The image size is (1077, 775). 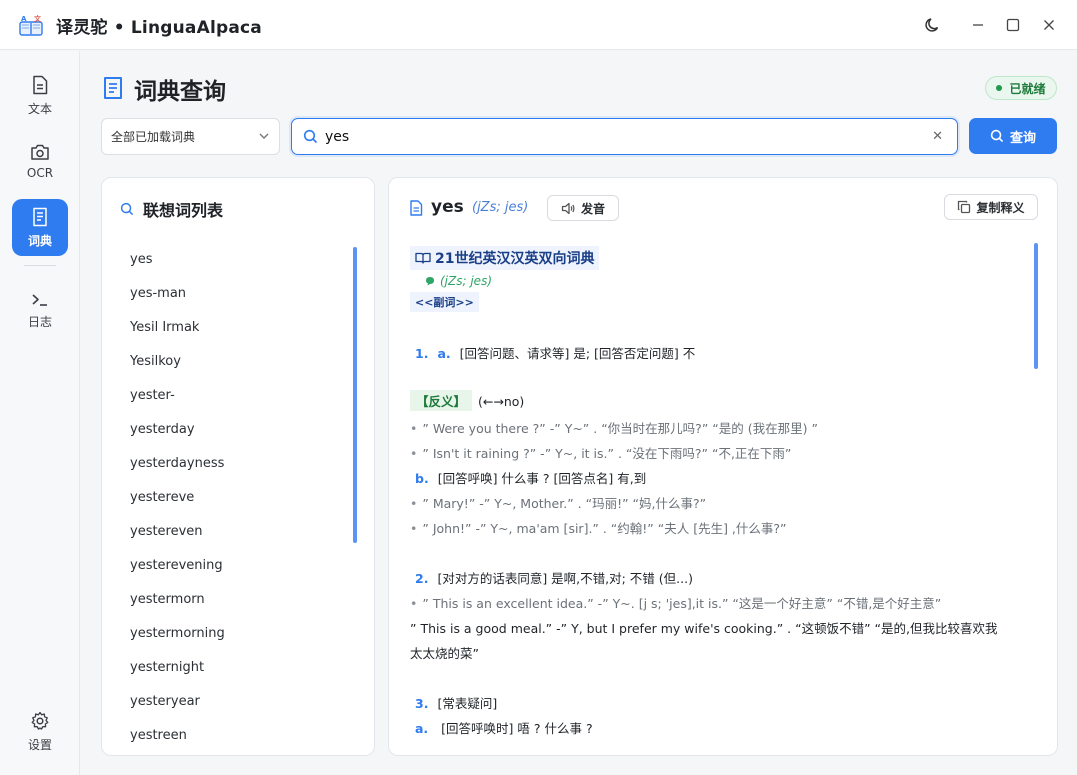 I want to click on suggestion-item: yestermorning, so click(x=177, y=639).